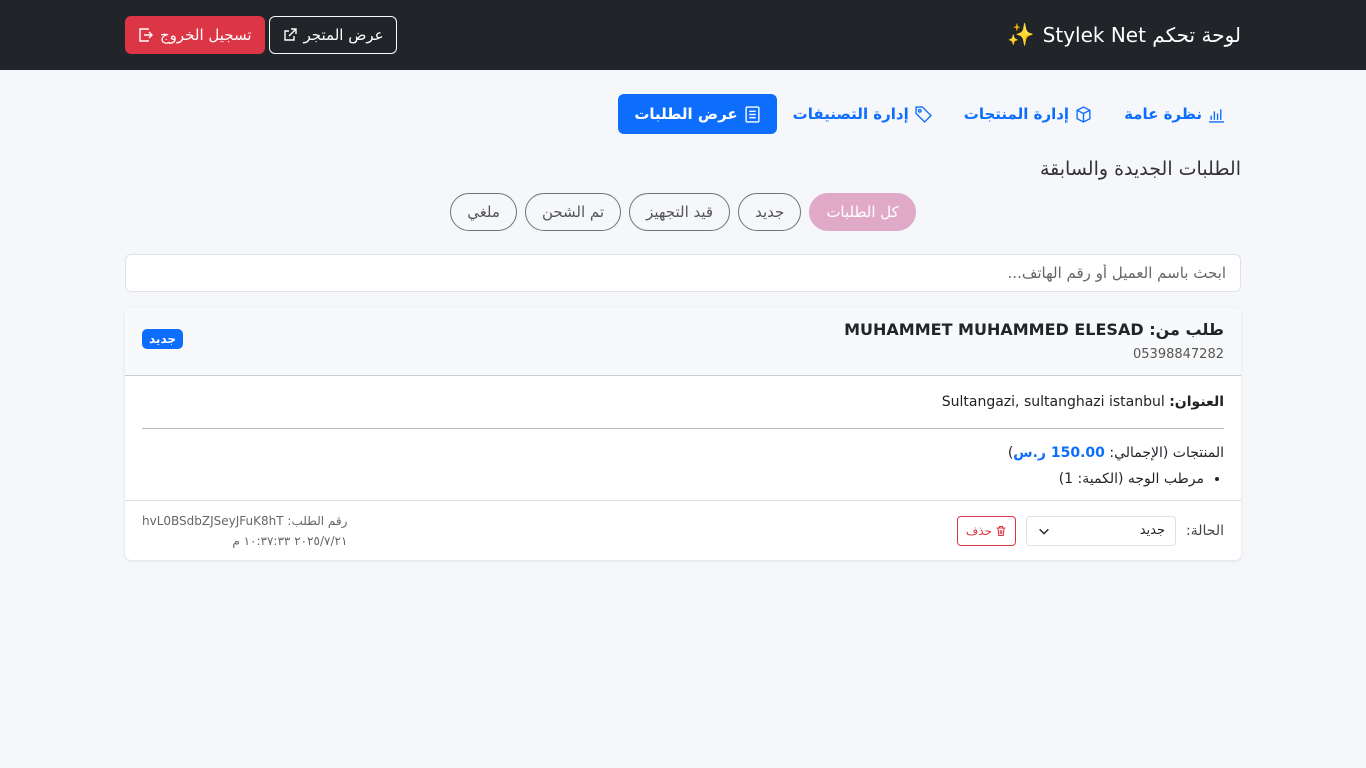 Image resolution: width=1366 pixels, height=768 pixels. Describe the element at coordinates (1205, 530) in the screenshot. I see `status-label: الحالة:` at that location.